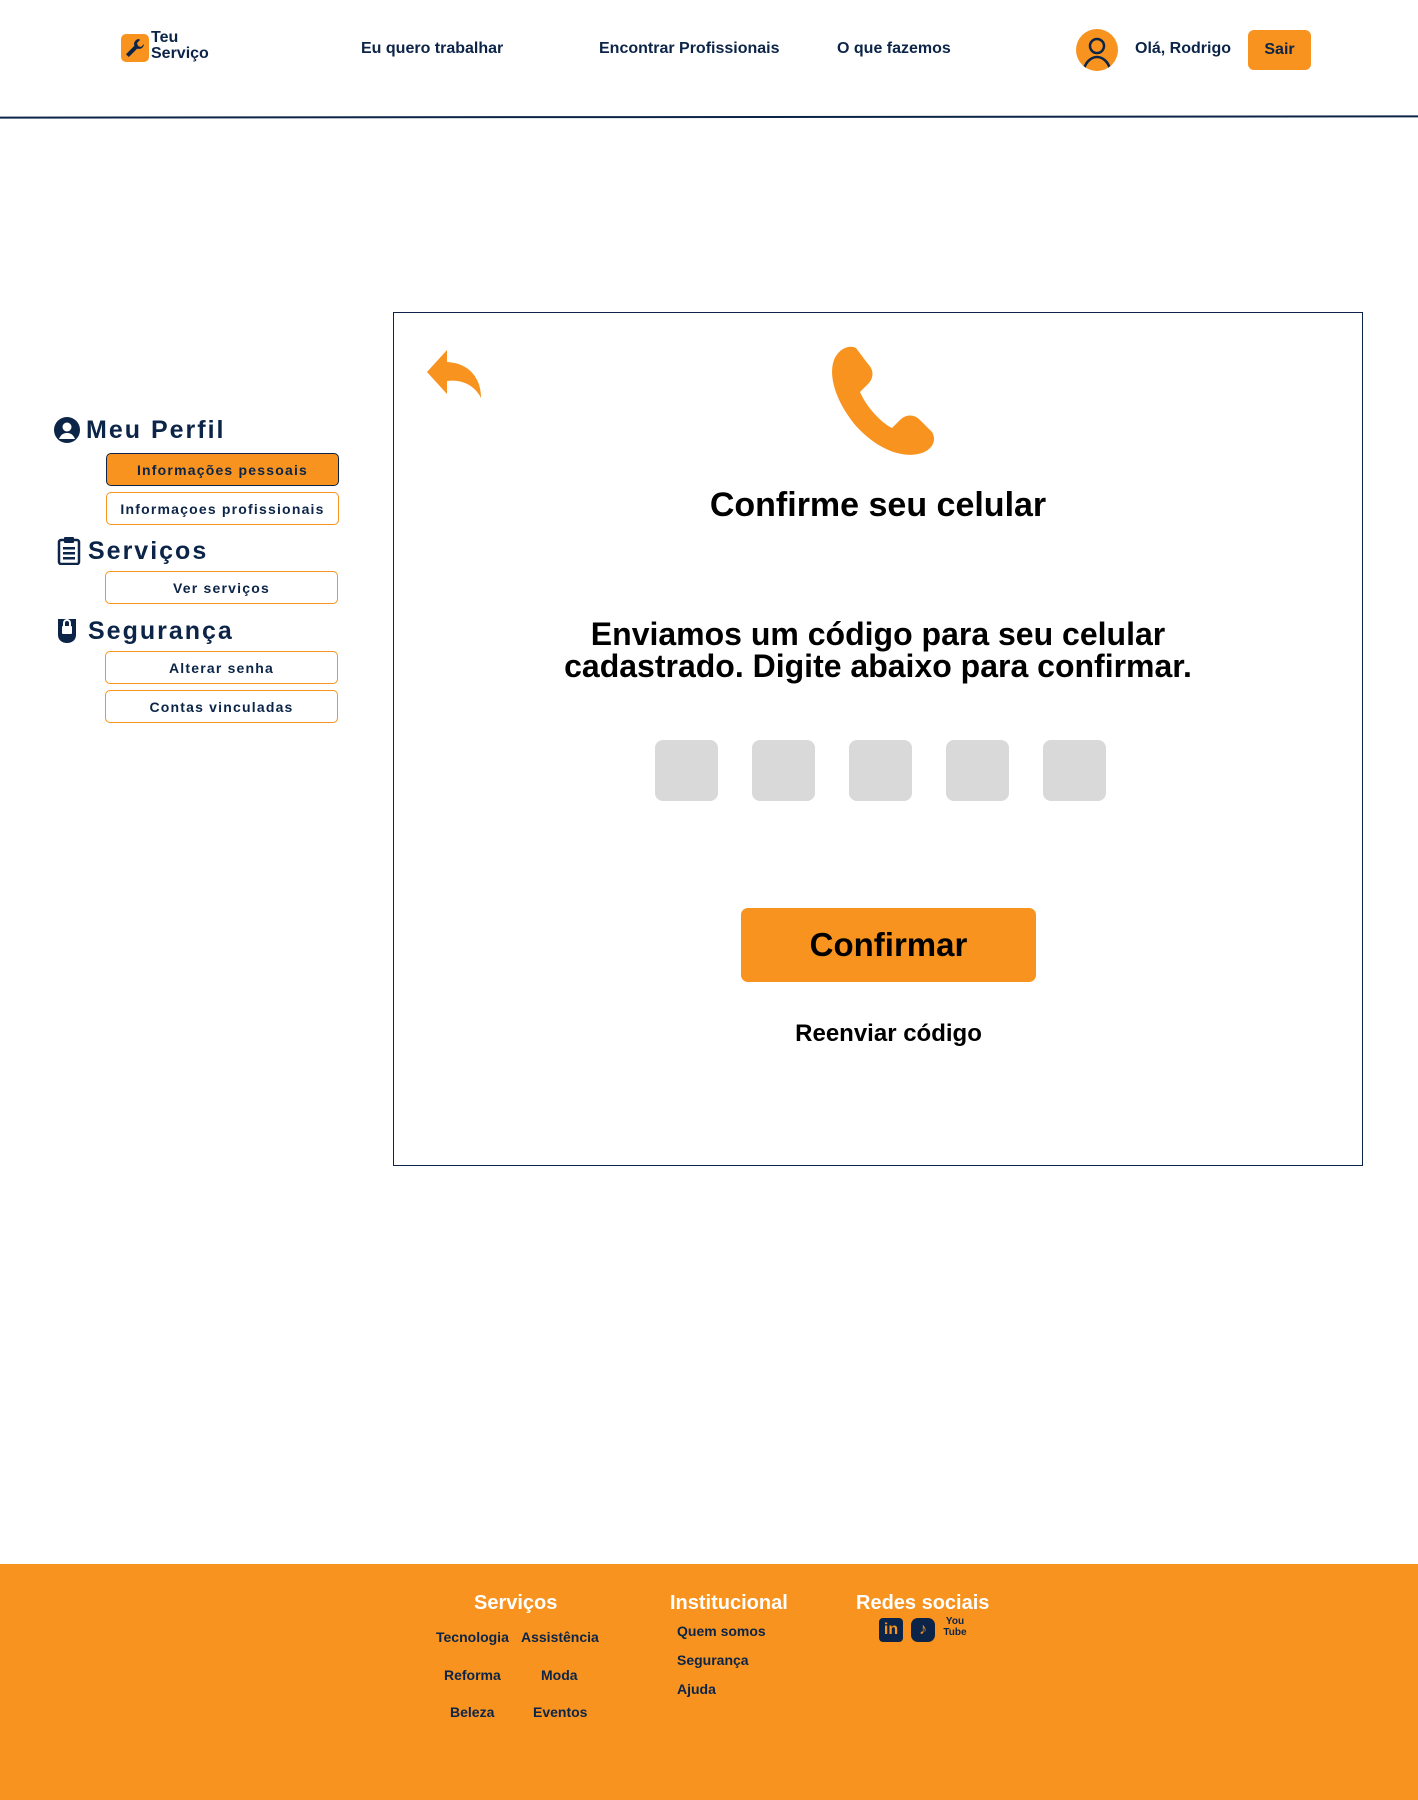 The height and width of the screenshot is (1800, 1418). Describe the element at coordinates (222, 469) in the screenshot. I see `sidebar-item-informacoes-pessoais: Informações pessoais` at that location.